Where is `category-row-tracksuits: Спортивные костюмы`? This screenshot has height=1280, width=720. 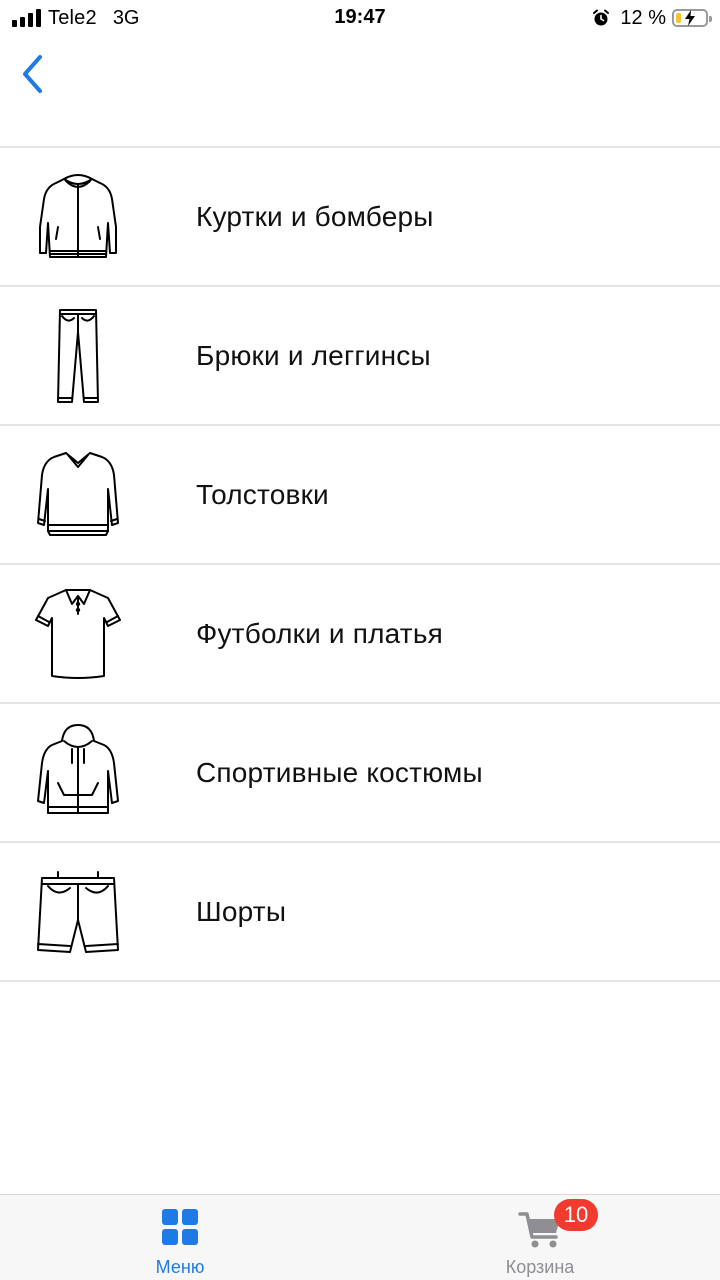 category-row-tracksuits: Спортивные костюмы is located at coordinates (360, 773).